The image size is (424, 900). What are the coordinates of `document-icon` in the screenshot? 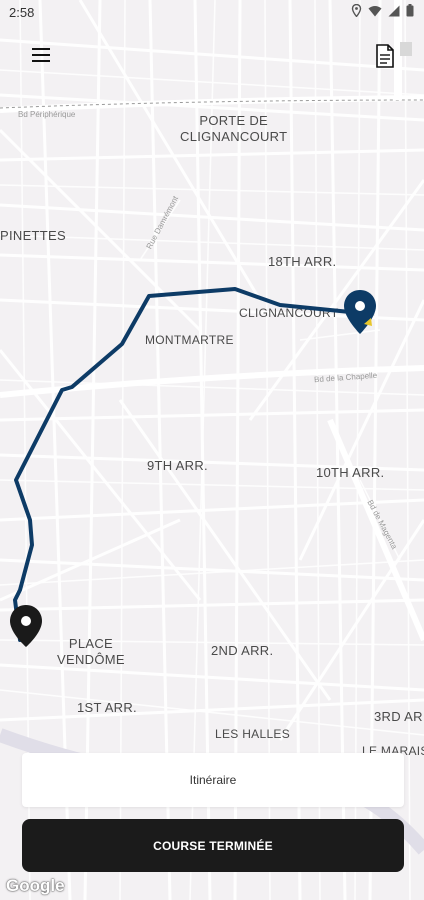 It's located at (385, 56).